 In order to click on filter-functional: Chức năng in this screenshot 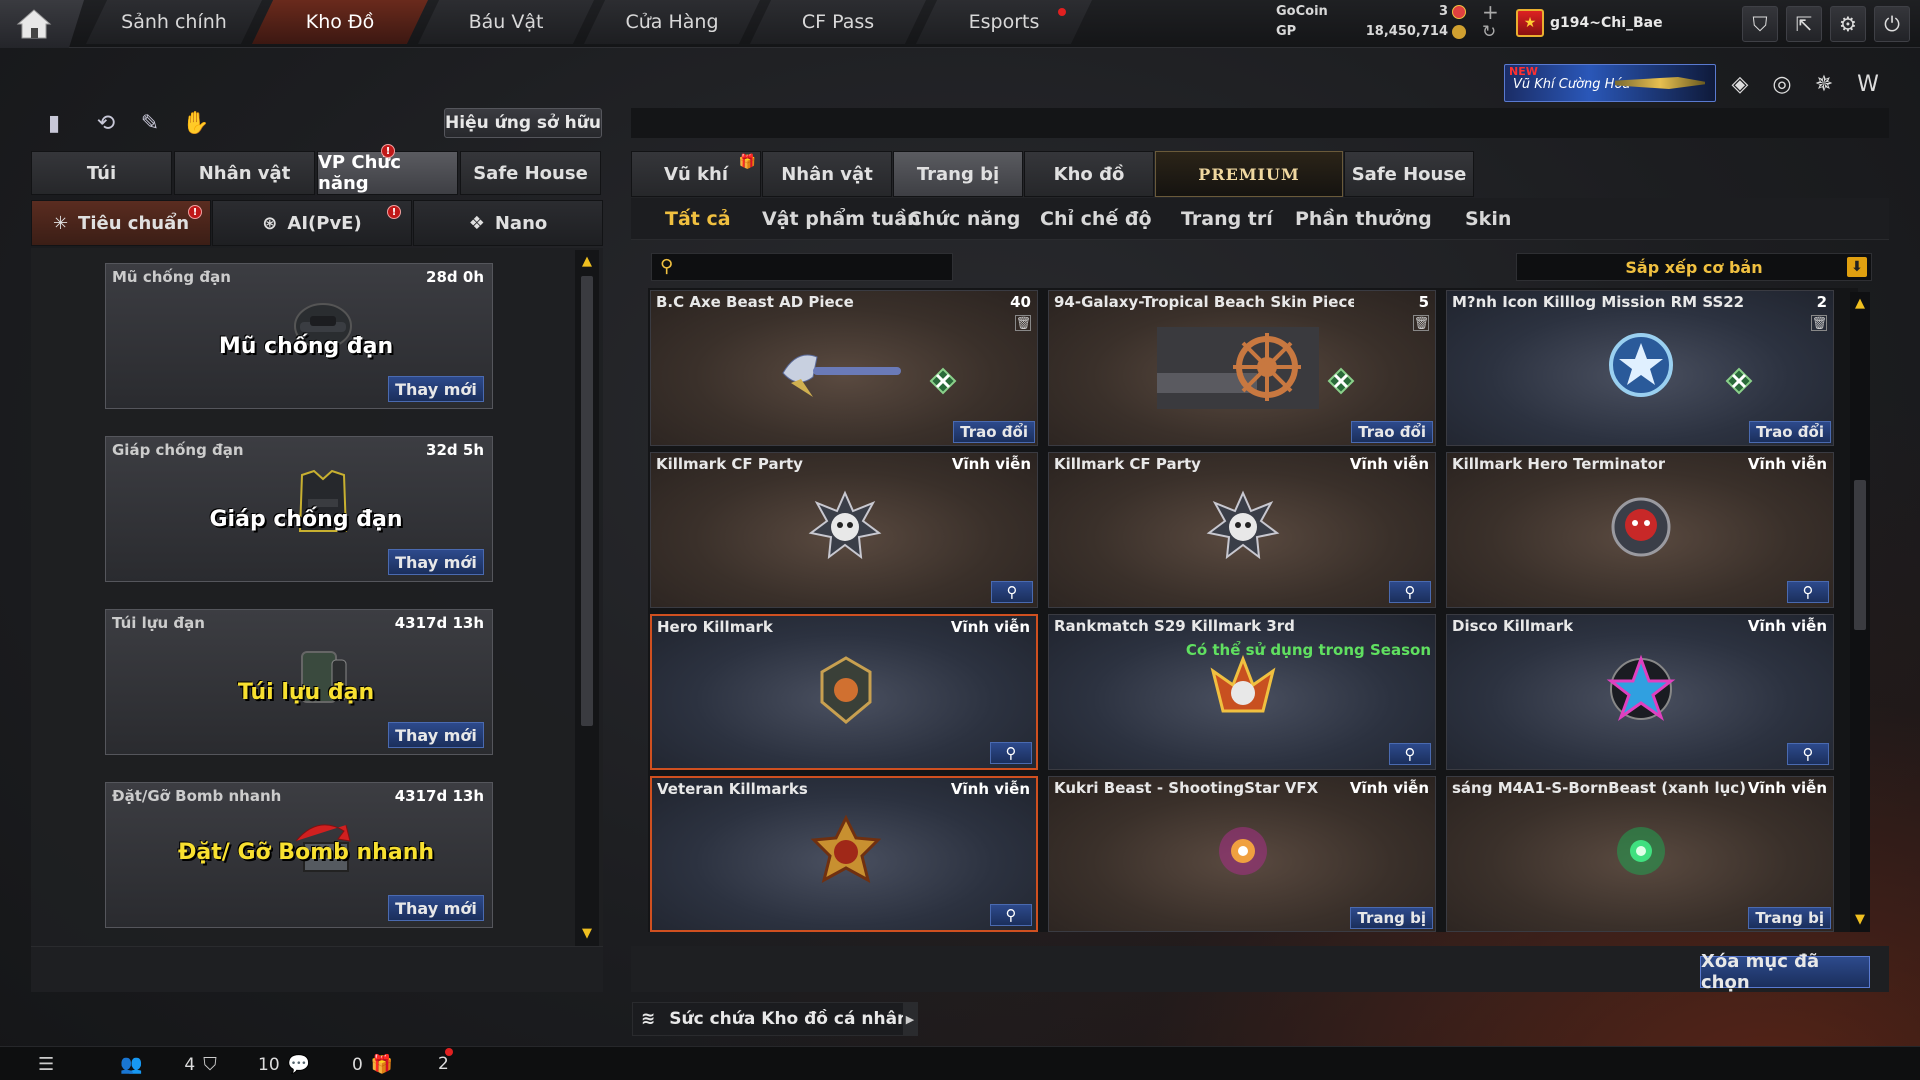, I will do `click(964, 219)`.